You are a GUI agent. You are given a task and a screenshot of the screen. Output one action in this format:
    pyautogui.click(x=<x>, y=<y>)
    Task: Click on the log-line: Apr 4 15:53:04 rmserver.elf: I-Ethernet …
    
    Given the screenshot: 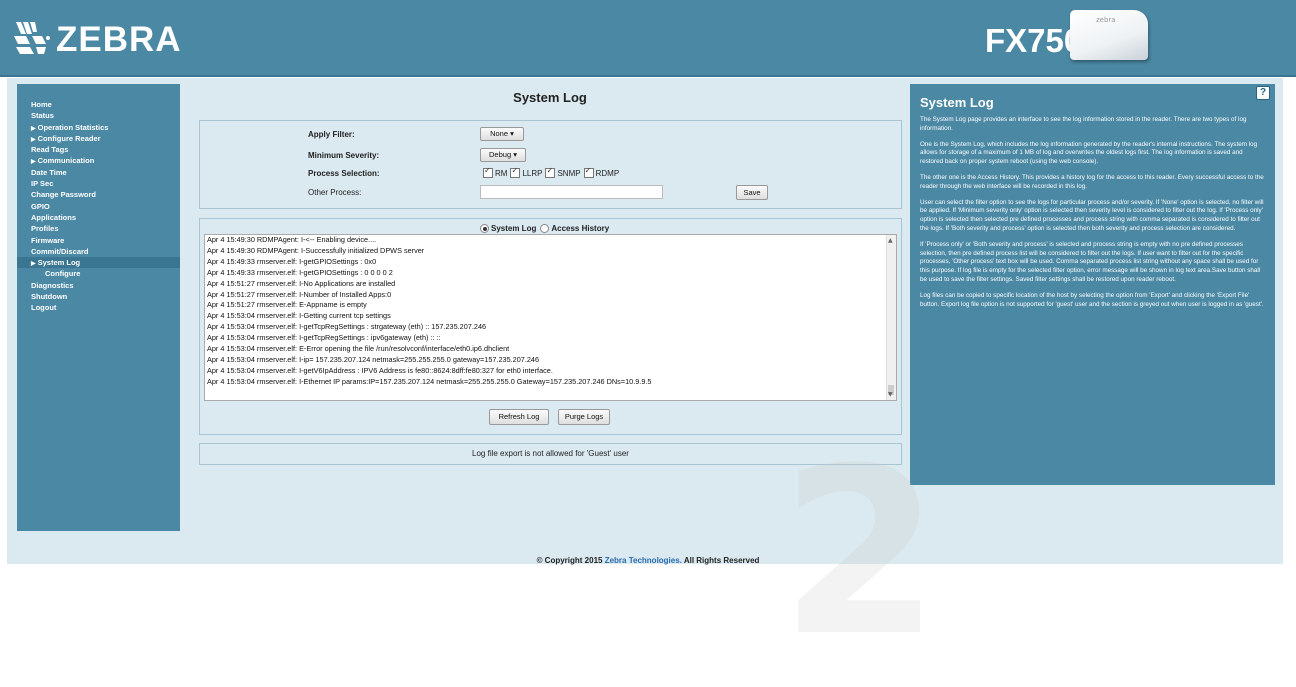 What is the action you would take?
    pyautogui.click(x=429, y=381)
    